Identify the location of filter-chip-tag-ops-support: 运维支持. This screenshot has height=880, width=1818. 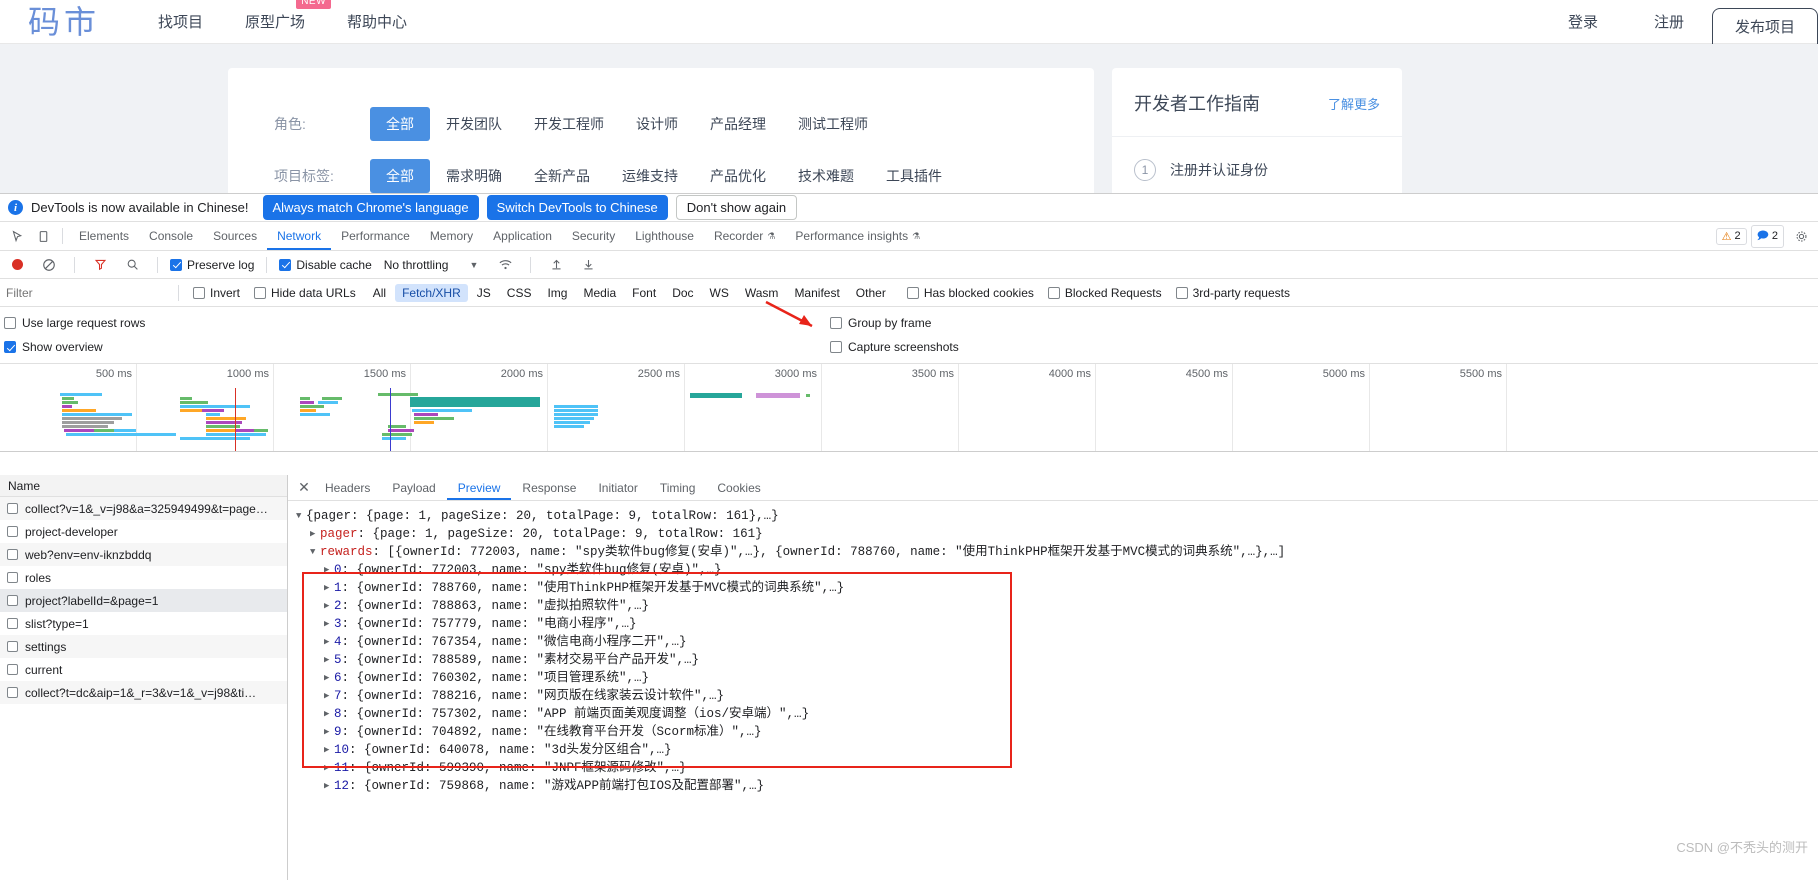
(650, 176).